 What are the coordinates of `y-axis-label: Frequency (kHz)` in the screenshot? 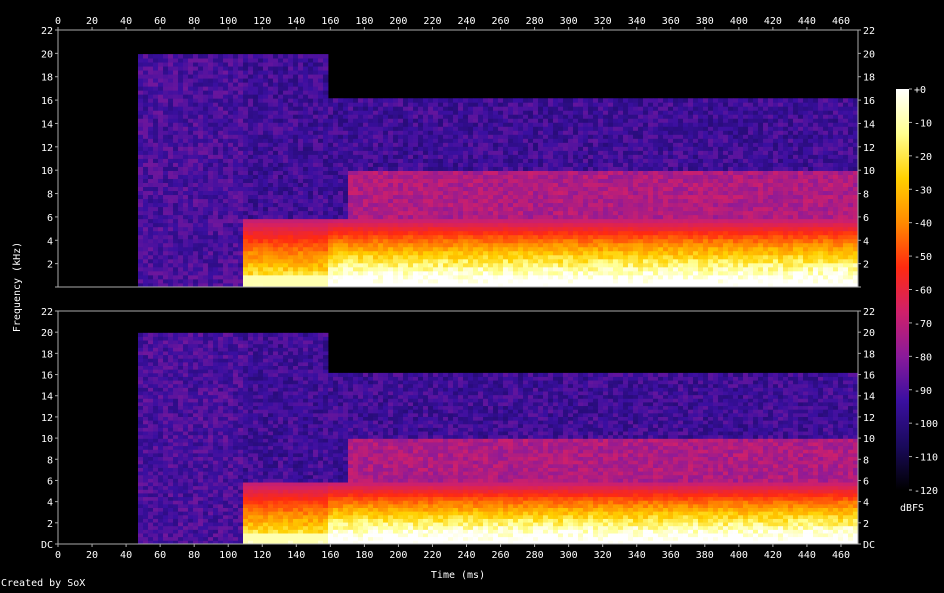 It's located at (17, 287).